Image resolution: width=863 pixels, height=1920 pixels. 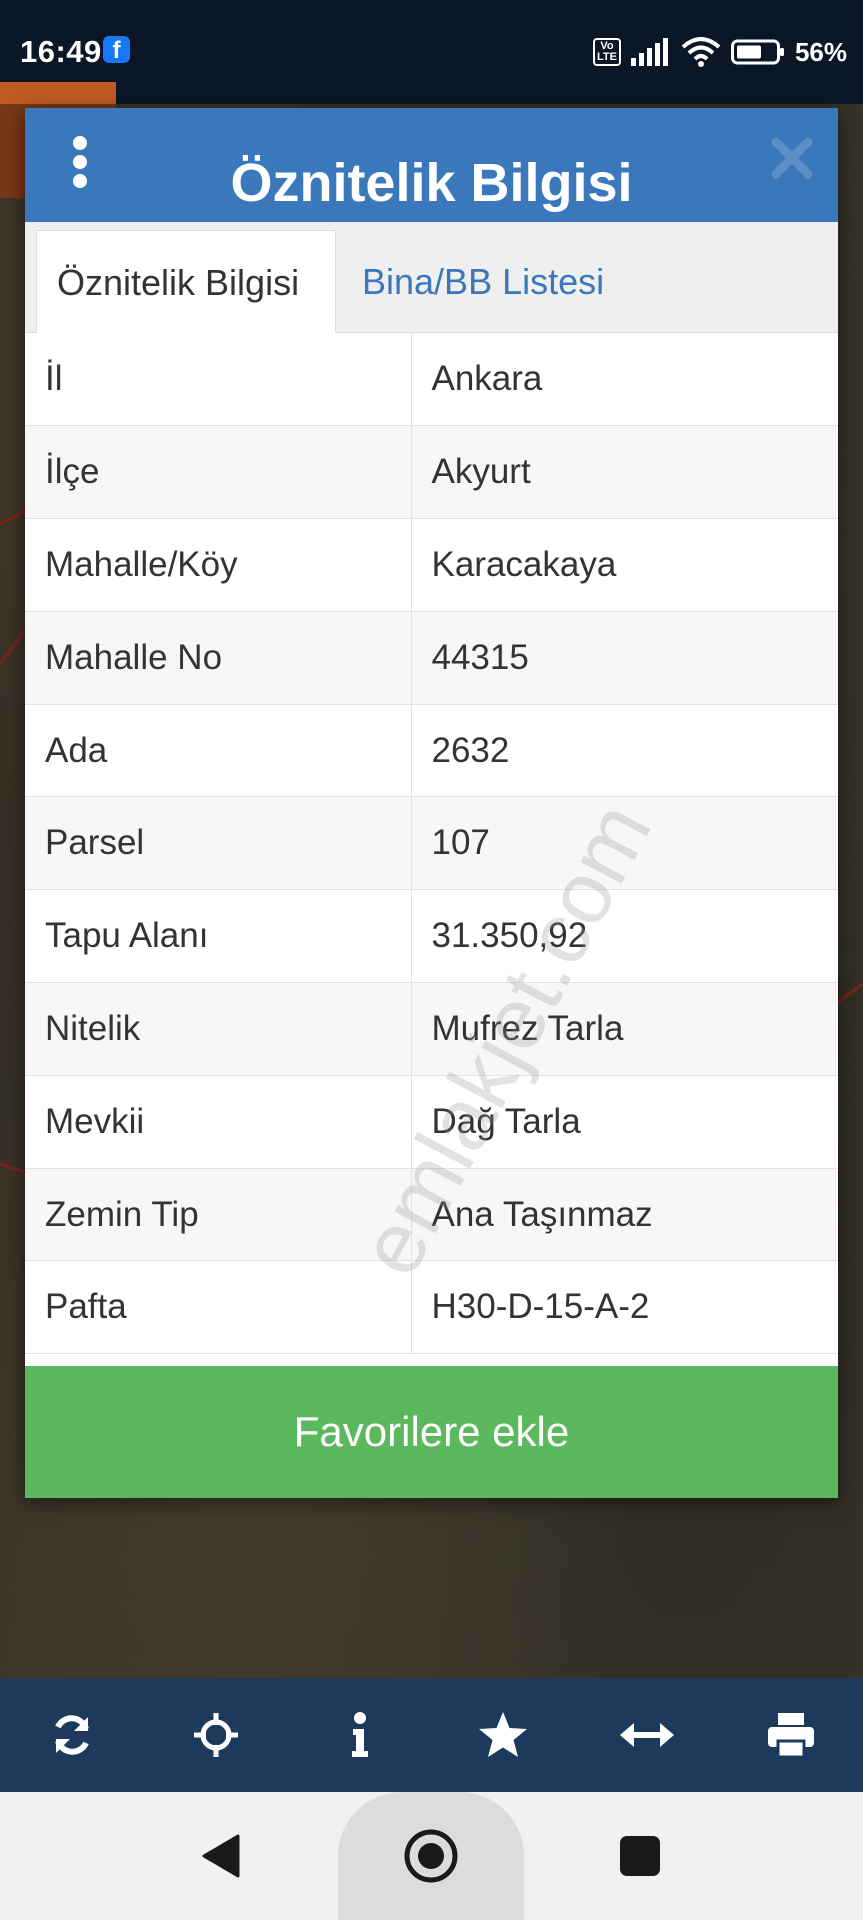 I want to click on dialog-tabs: Öznitelik Bilgisi Bina/BB Listesi, so click(x=431, y=277).